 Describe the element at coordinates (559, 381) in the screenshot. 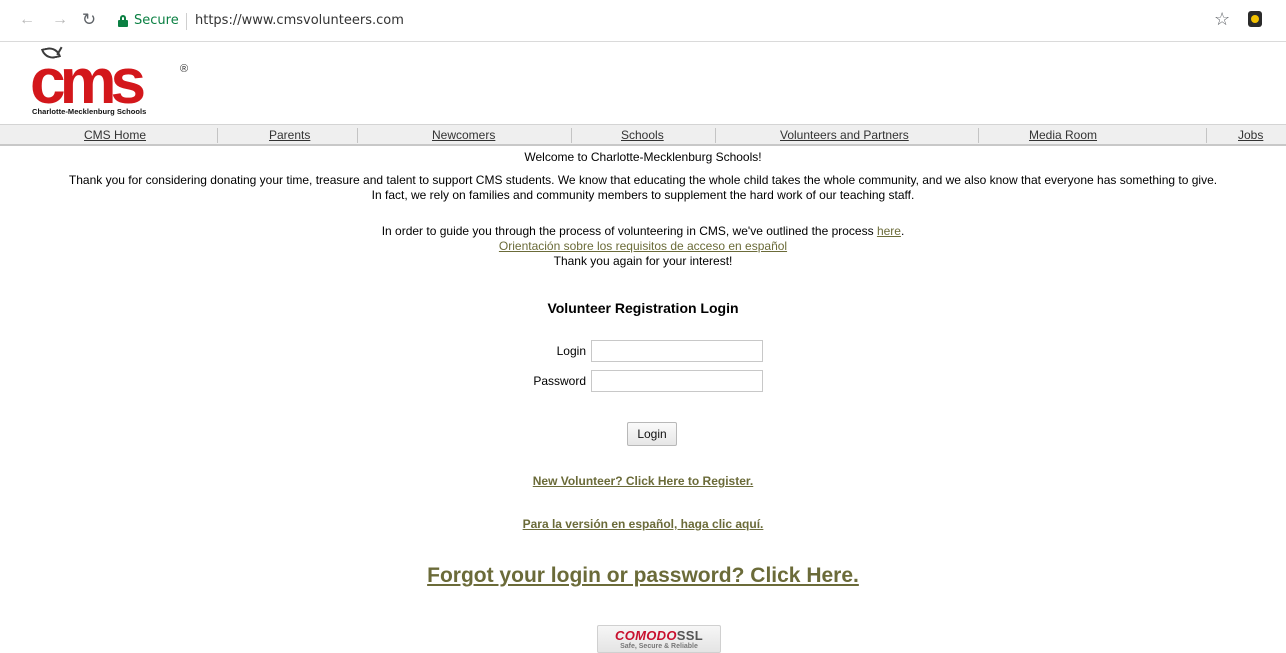

I see `password-label: Password` at that location.